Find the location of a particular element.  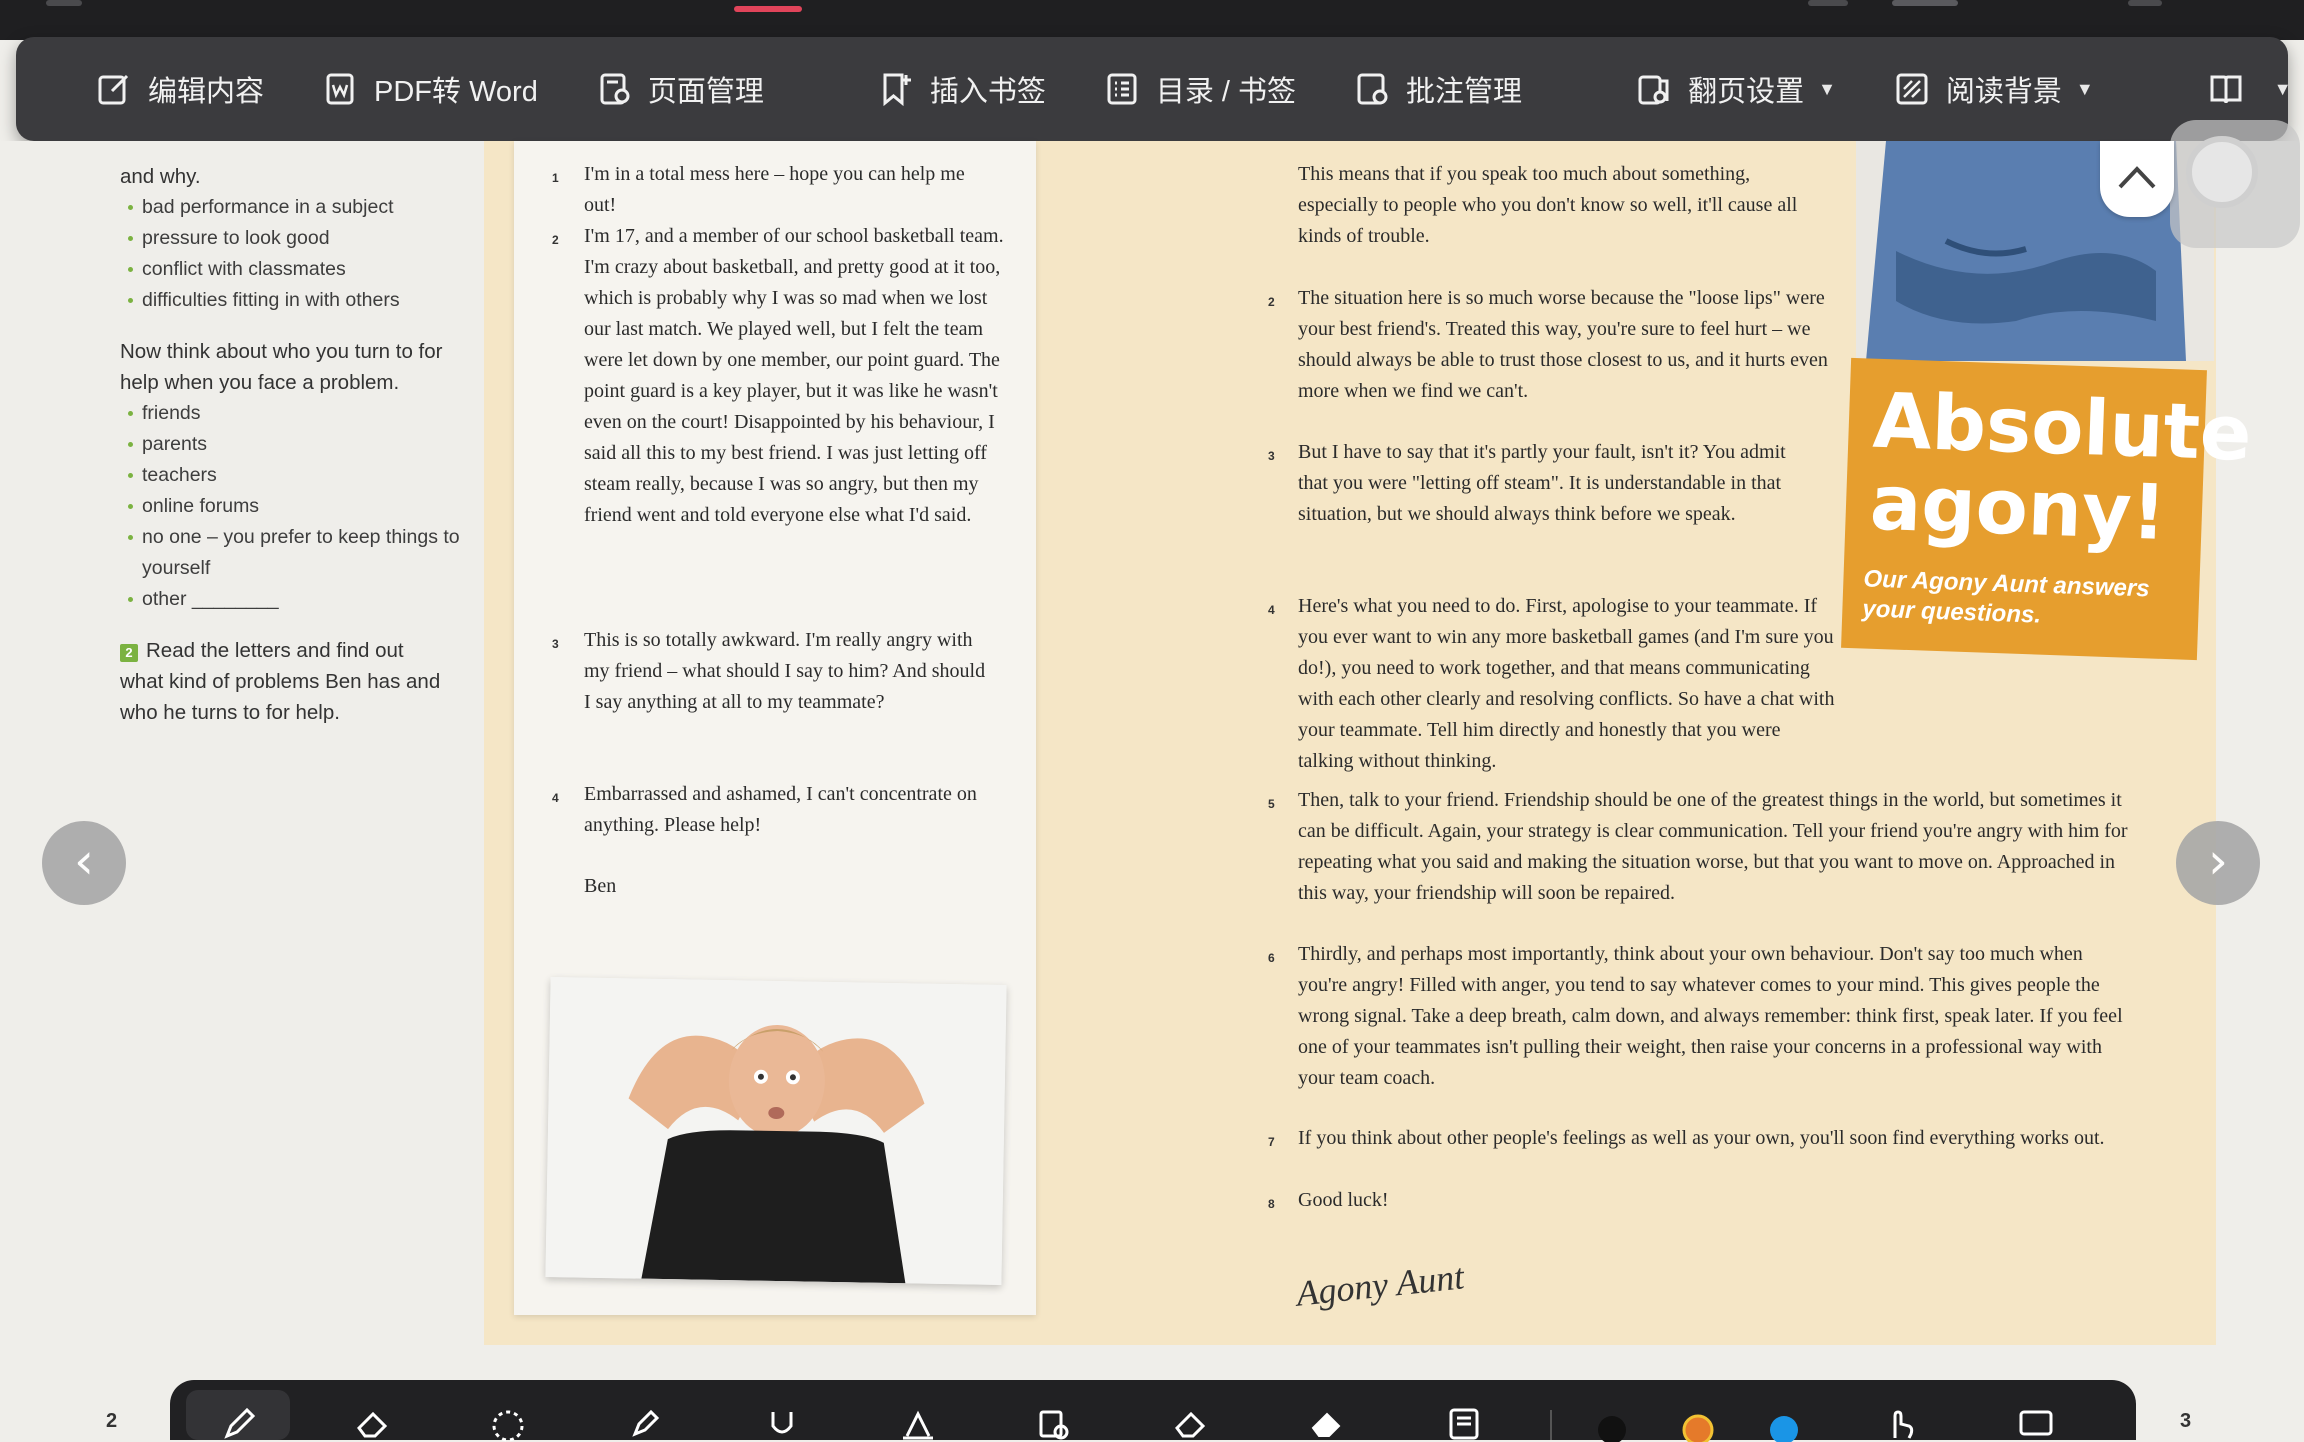

eraser-icon is located at coordinates (372, 1424).